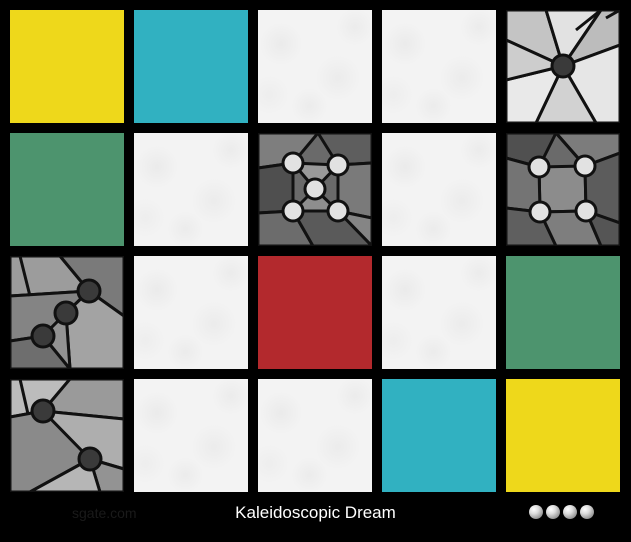 The width and height of the screenshot is (631, 542). I want to click on footer-bar: sgate.com Kaleidoscopic Dream, so click(315, 519).